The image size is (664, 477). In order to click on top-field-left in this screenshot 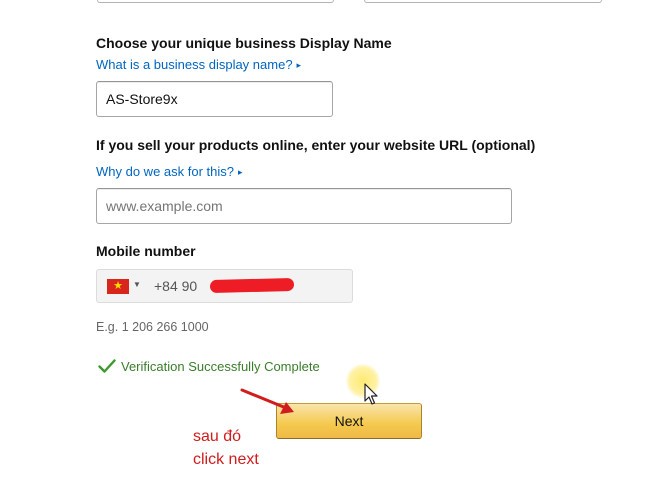, I will do `click(215, 1)`.